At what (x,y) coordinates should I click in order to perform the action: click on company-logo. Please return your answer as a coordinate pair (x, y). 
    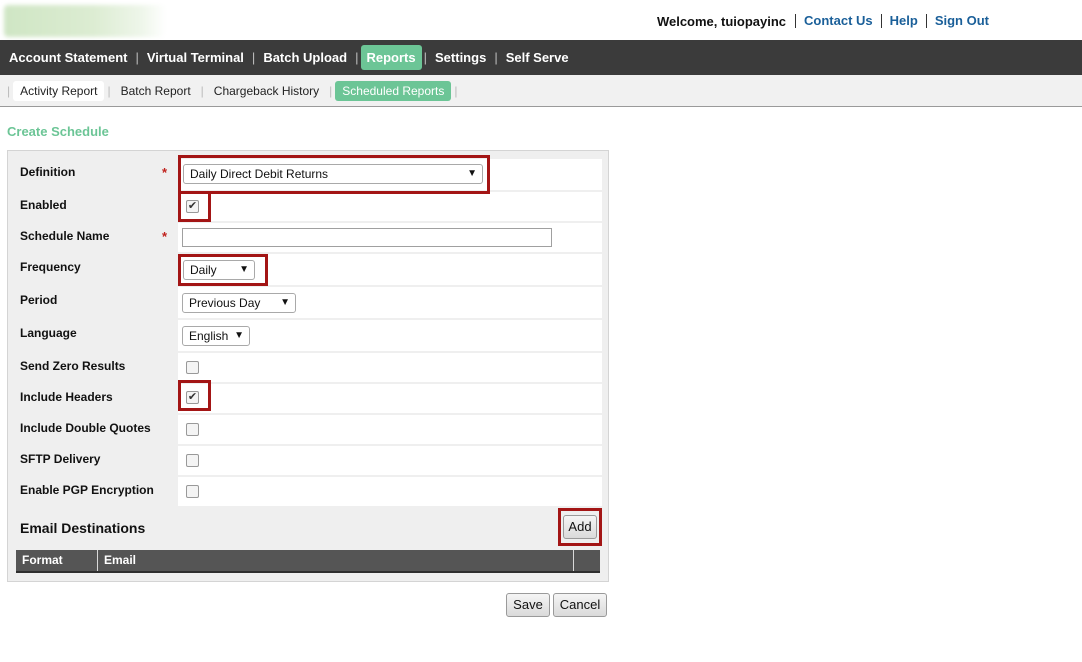
    Looking at the image, I should click on (85, 21).